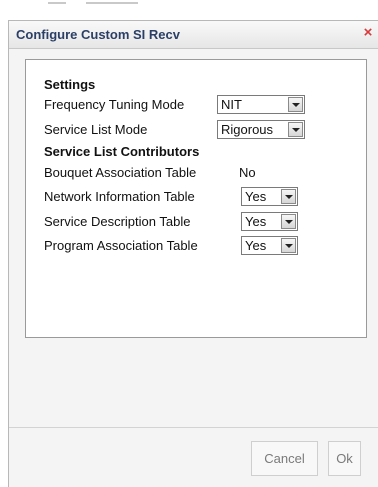 The image size is (378, 487). What do you see at coordinates (119, 196) in the screenshot?
I see `network-information-table-label: Network Information Table` at bounding box center [119, 196].